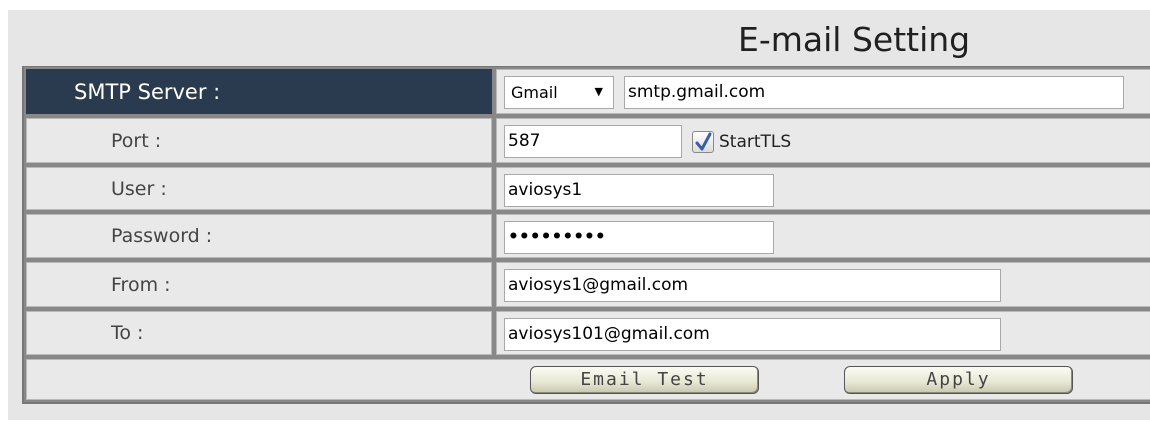 The width and height of the screenshot is (1150, 430). I want to click on port-value-cell: 587 StartTLS, so click(823, 140).